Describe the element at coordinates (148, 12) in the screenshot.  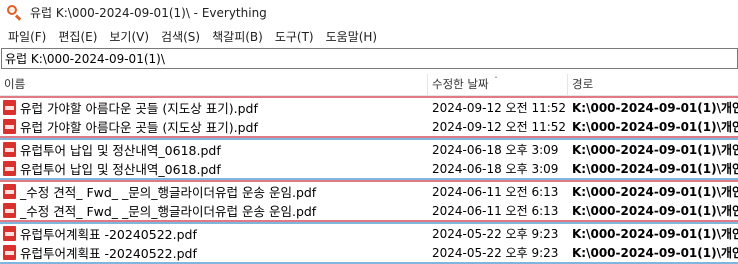
I see `window-title: 유럽 K:\000-2024-09-01(1)\ - Everything` at that location.